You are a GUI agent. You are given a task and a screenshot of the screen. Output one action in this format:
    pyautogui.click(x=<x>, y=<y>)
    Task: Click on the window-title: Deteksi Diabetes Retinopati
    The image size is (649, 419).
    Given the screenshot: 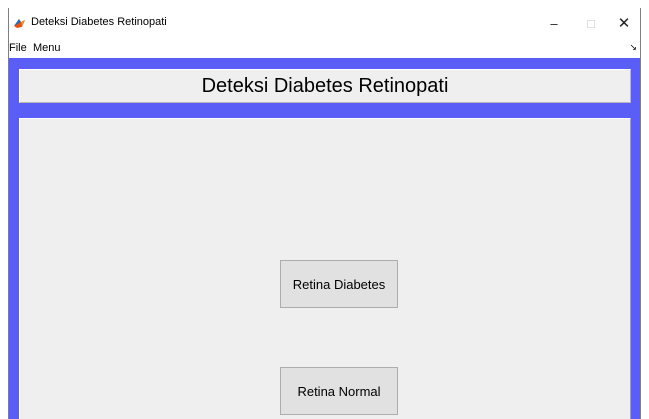 What is the action you would take?
    pyautogui.click(x=99, y=22)
    